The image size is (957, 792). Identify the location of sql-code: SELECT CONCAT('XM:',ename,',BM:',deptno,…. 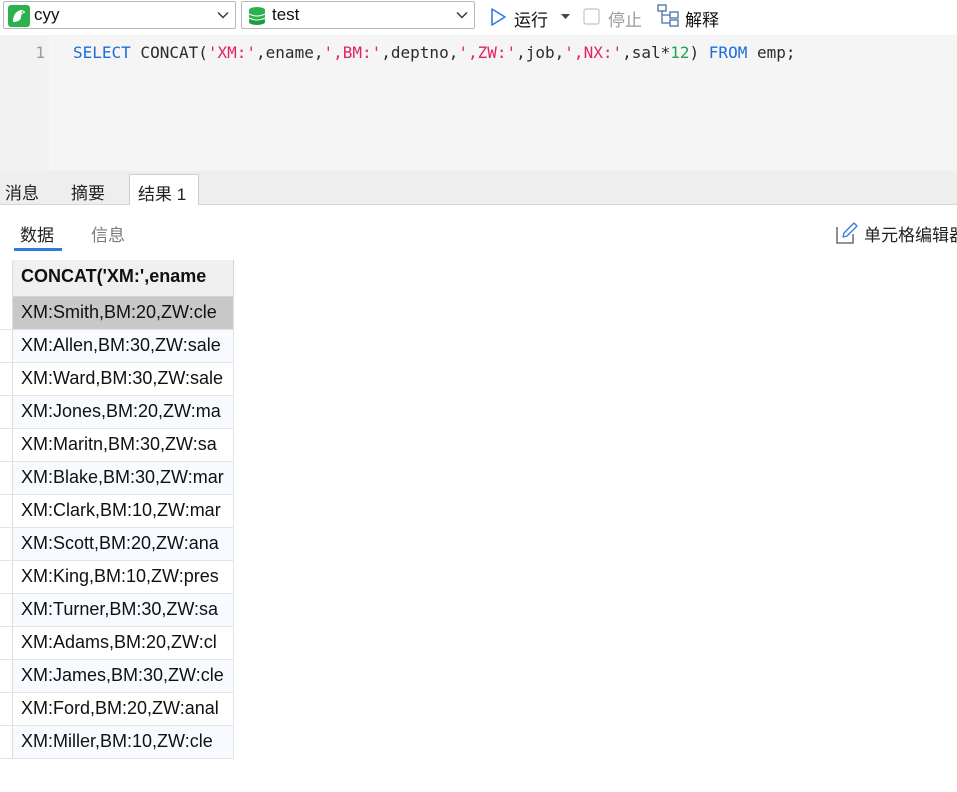
(434, 52).